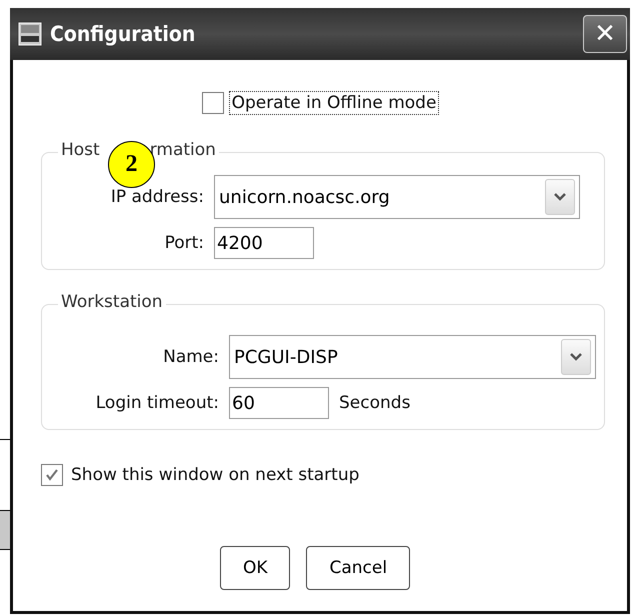 This screenshot has height=616, width=634. What do you see at coordinates (279, 403) in the screenshot?
I see `input-field: 60` at bounding box center [279, 403].